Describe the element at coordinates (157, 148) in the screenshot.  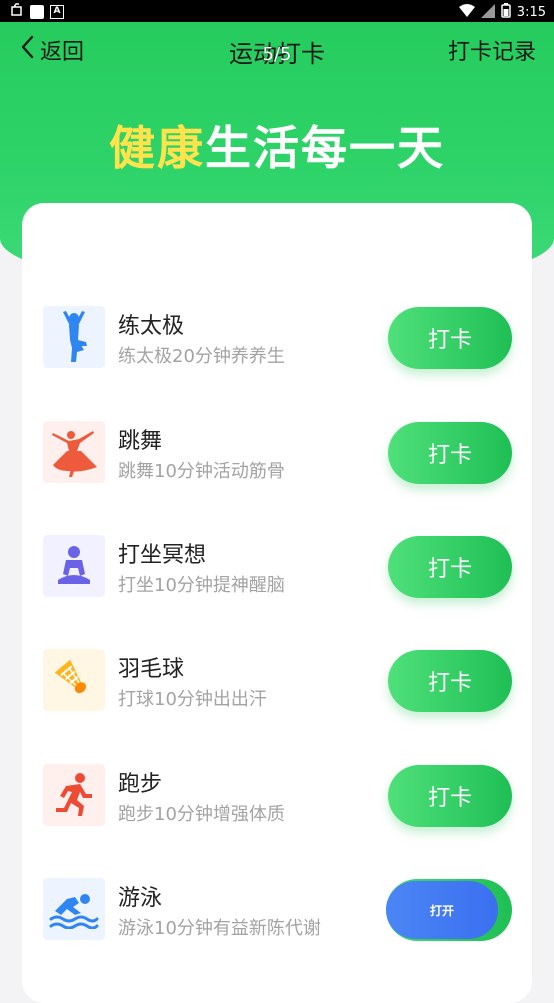
I see `slogan-highlight: 健康` at that location.